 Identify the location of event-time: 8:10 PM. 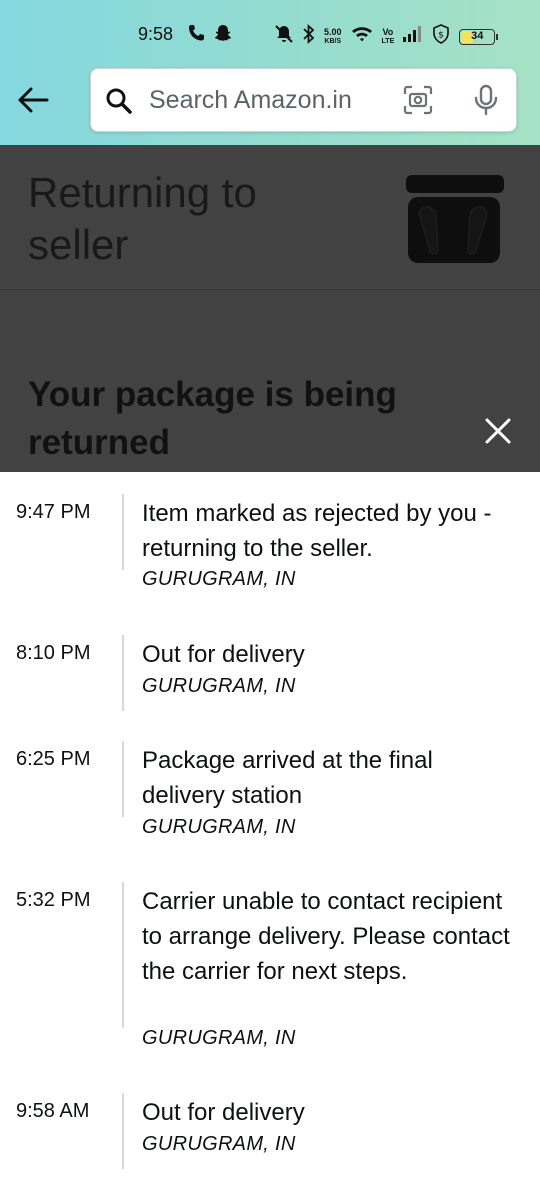
(53, 653).